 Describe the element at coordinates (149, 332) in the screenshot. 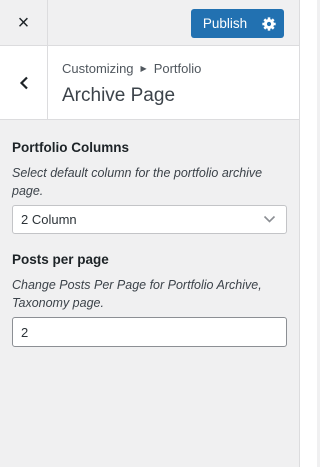

I see `posts-per-page-input: 2` at that location.